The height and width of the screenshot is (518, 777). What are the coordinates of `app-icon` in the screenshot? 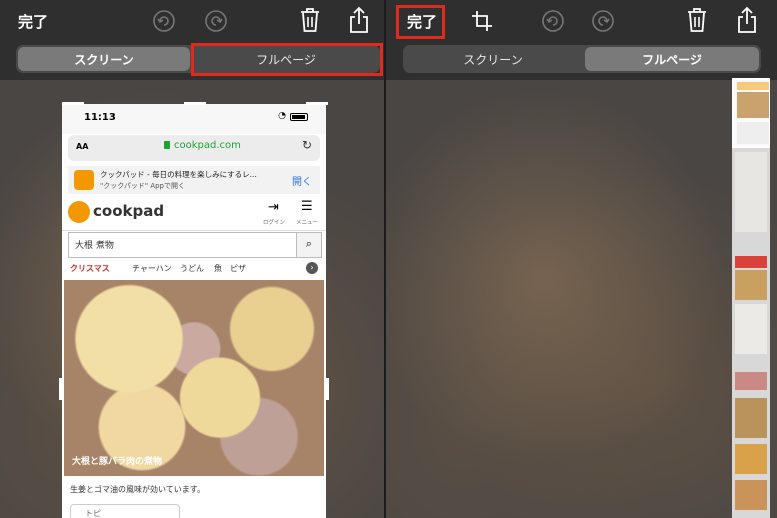 It's located at (84, 180).